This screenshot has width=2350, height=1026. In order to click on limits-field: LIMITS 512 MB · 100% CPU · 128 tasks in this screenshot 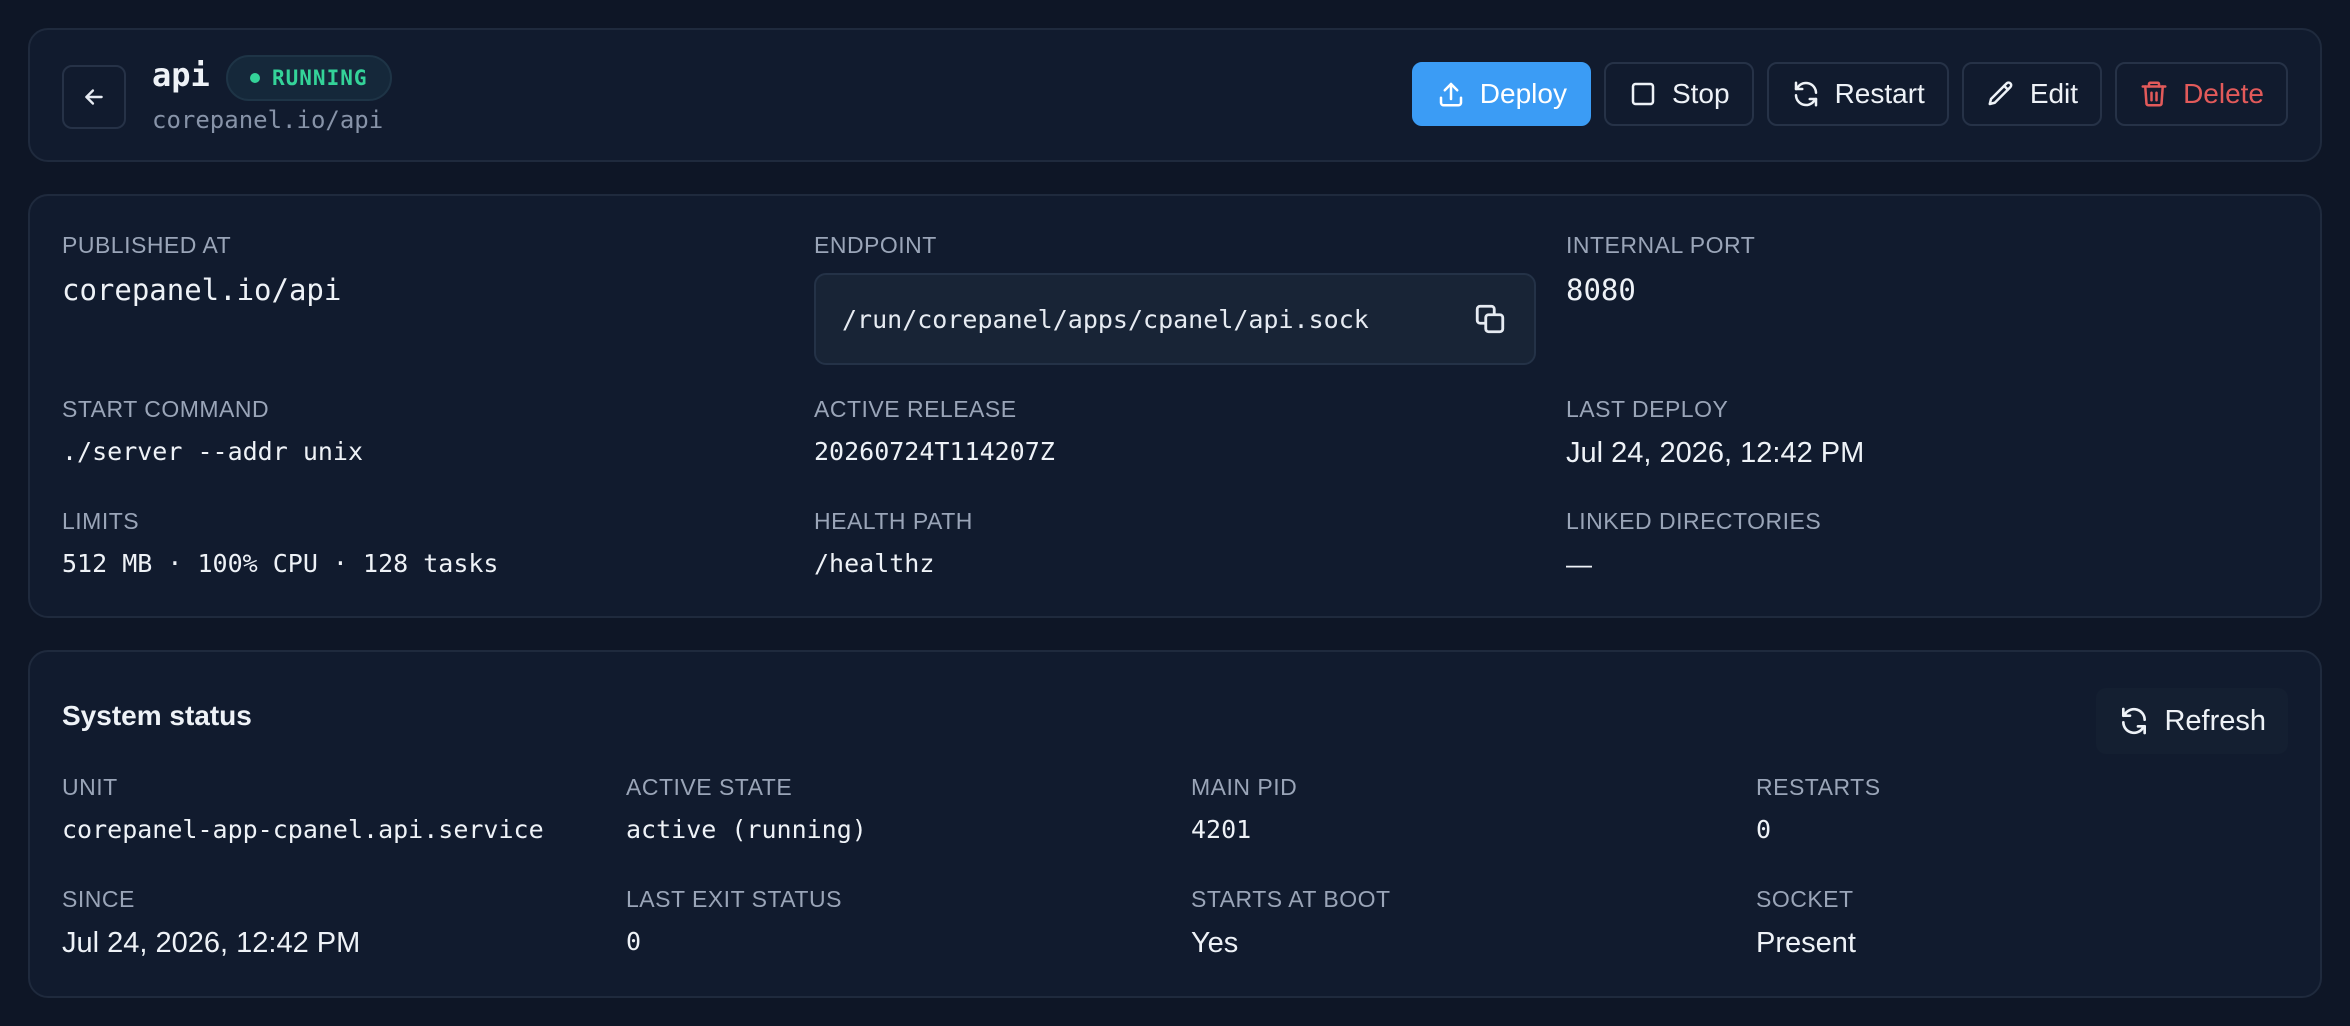, I will do `click(280, 543)`.